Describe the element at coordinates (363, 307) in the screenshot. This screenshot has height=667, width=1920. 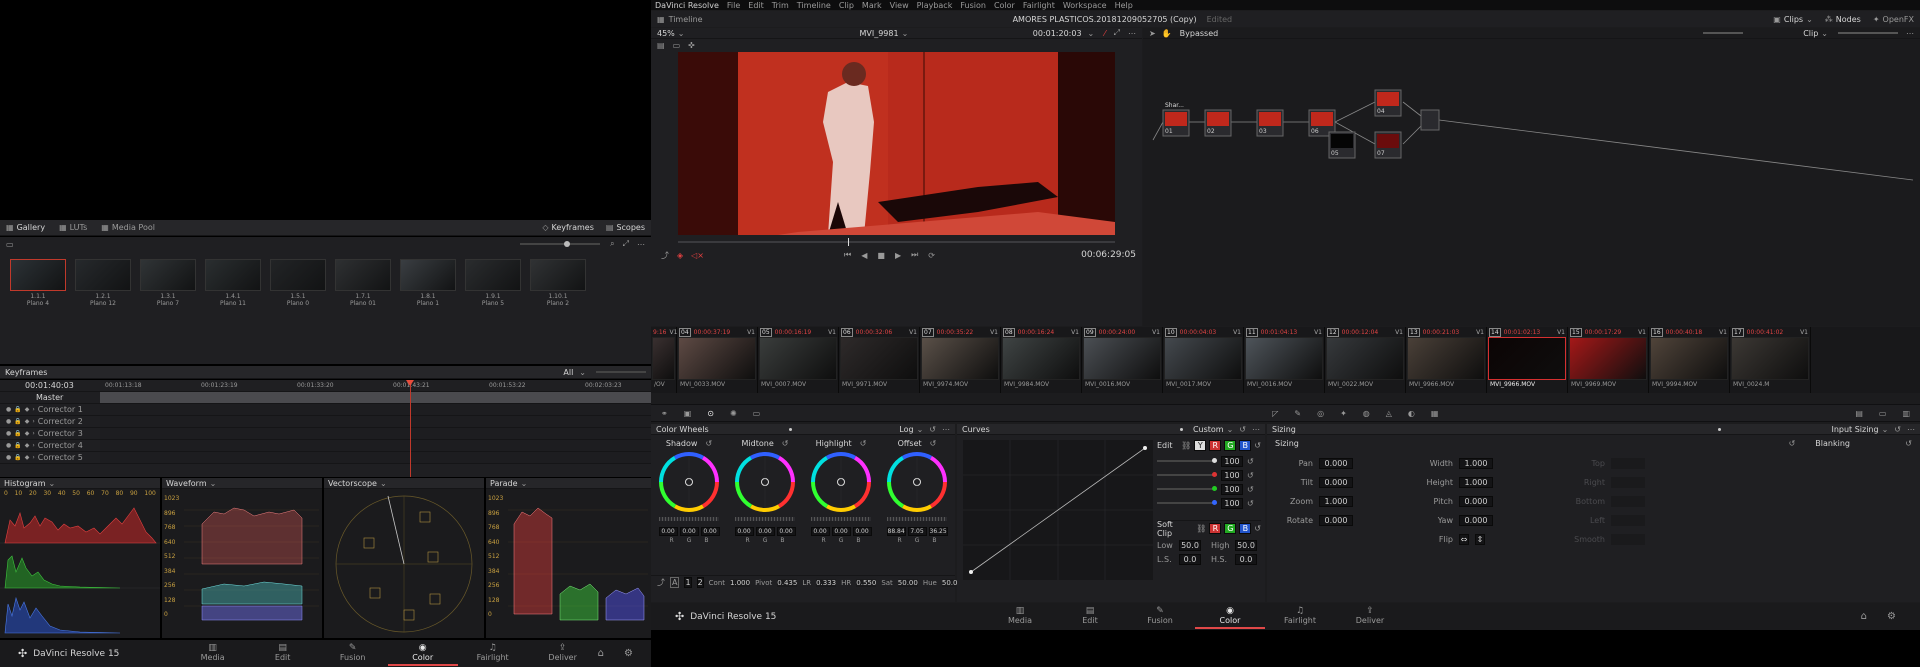
I see `gallery-still: 1.7.1 Plano 01` at that location.